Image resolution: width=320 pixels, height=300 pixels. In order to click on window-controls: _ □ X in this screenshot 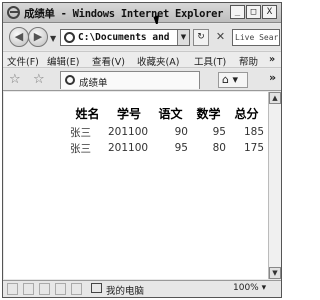, I will do `click(253, 12)`.